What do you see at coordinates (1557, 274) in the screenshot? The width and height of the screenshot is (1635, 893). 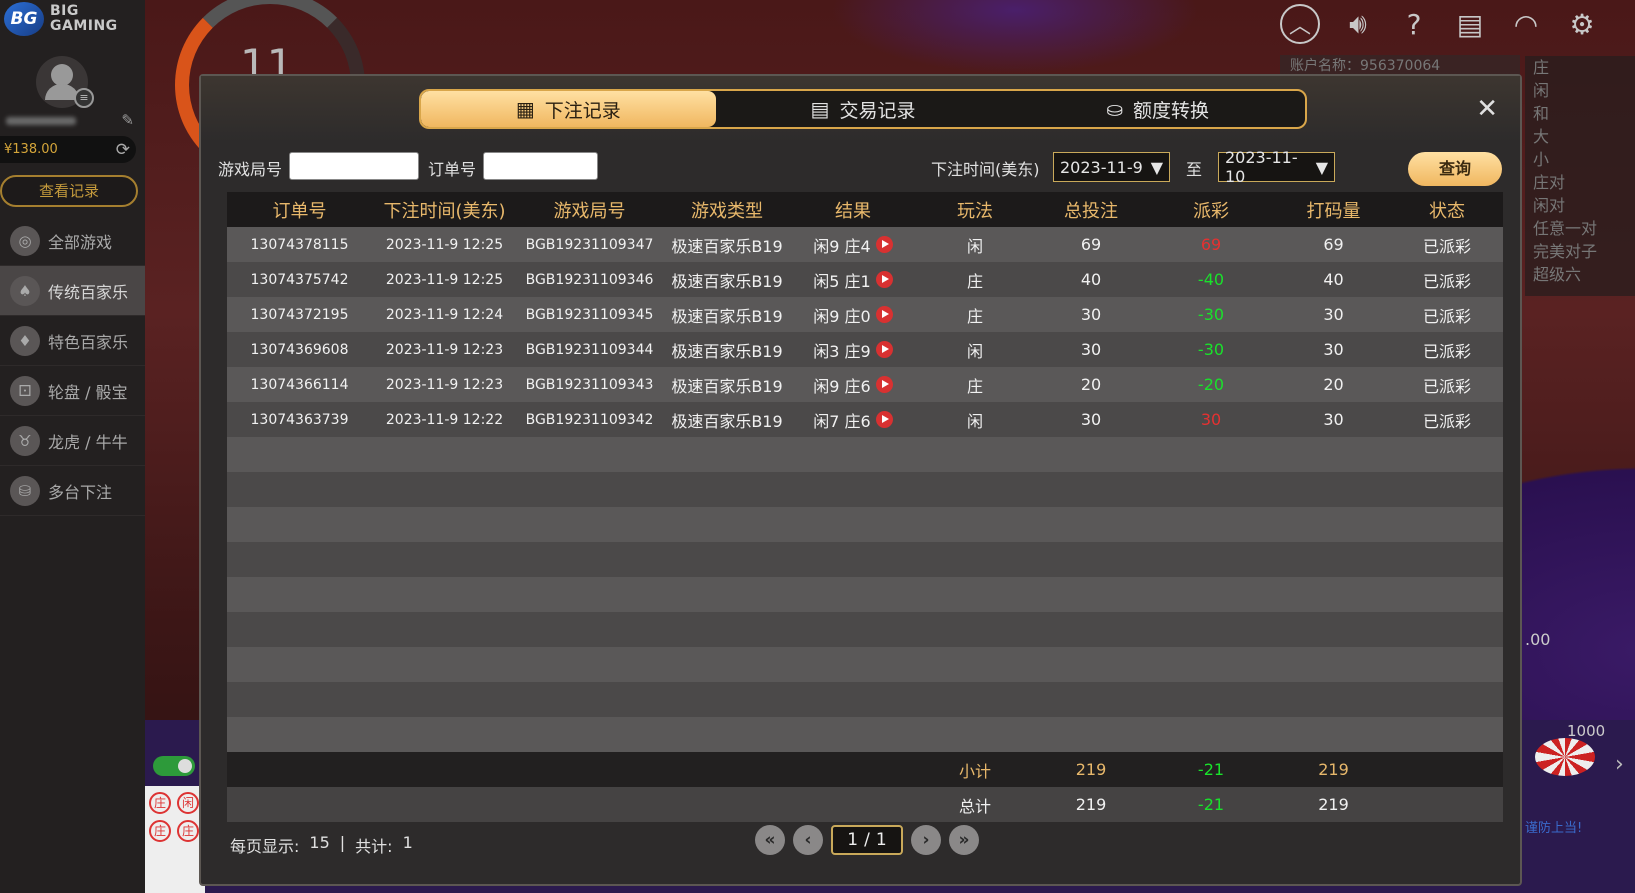 I see `bet-type-item: 超级六` at bounding box center [1557, 274].